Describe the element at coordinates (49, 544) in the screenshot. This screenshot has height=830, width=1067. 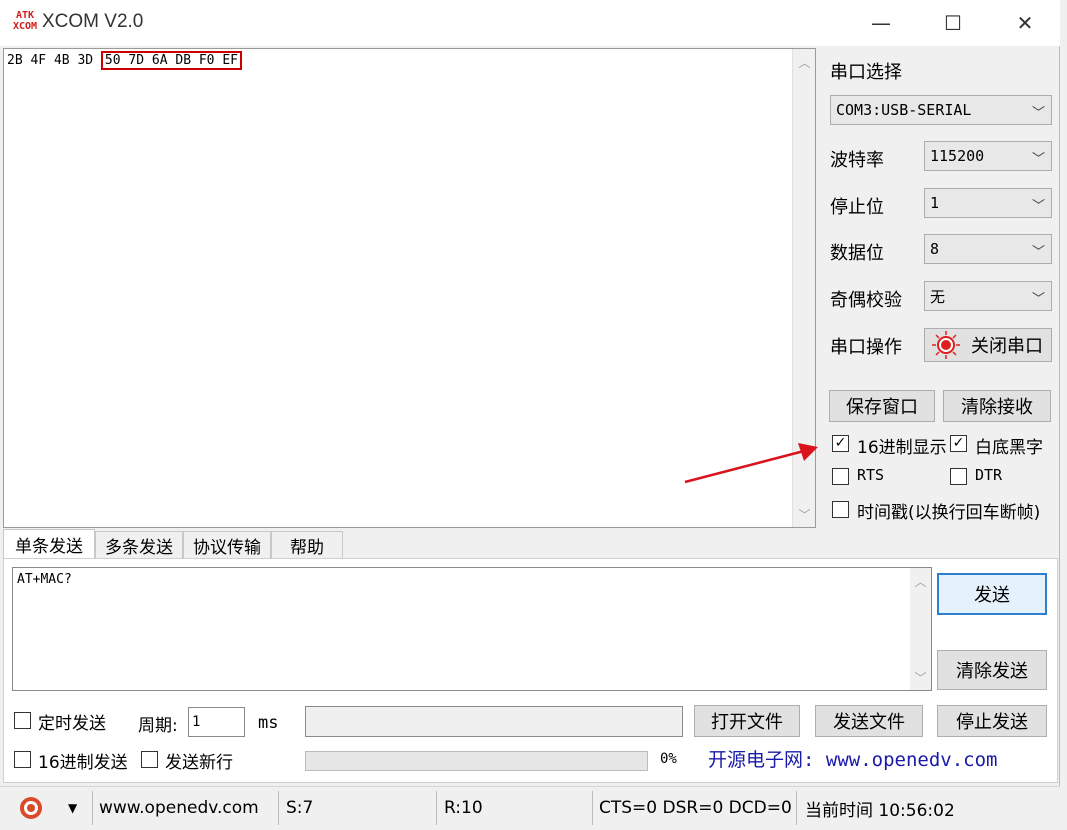
I see `tab-single-send: 单条发送` at that location.